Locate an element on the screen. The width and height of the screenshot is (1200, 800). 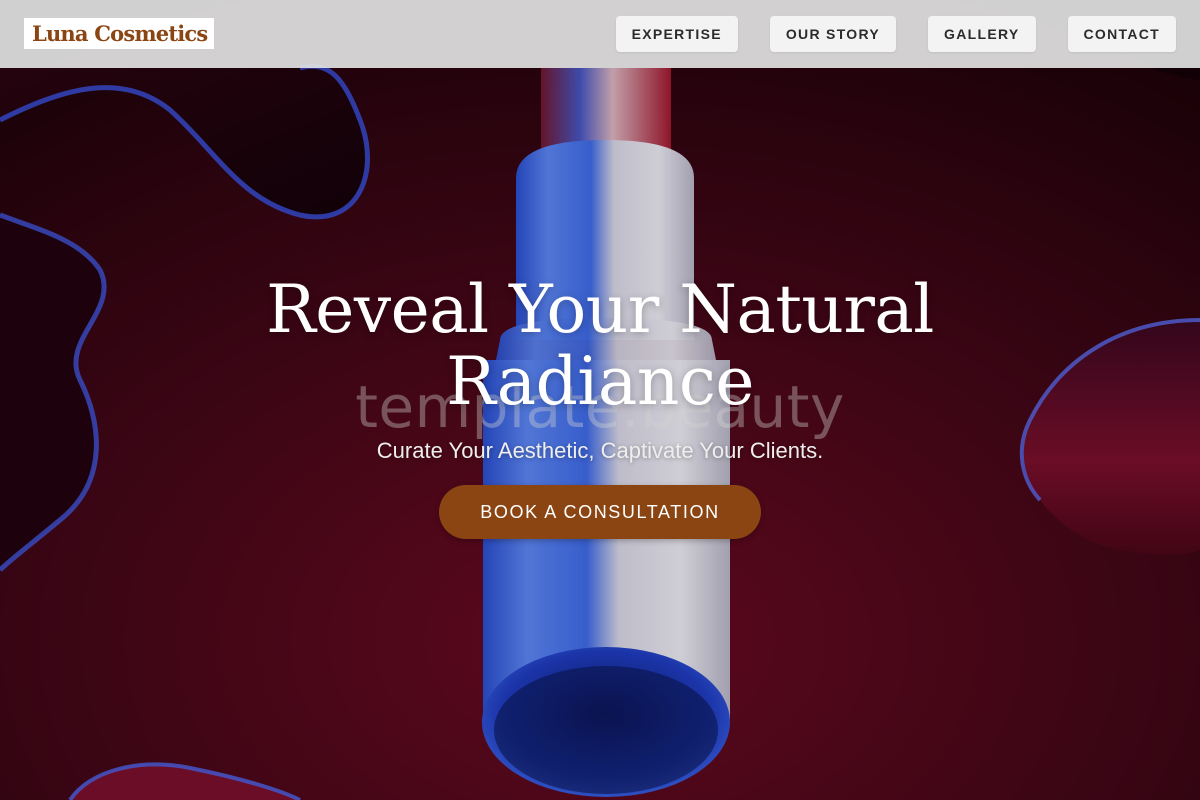
nav-contact-button: CONTACT is located at coordinates (1121, 34).